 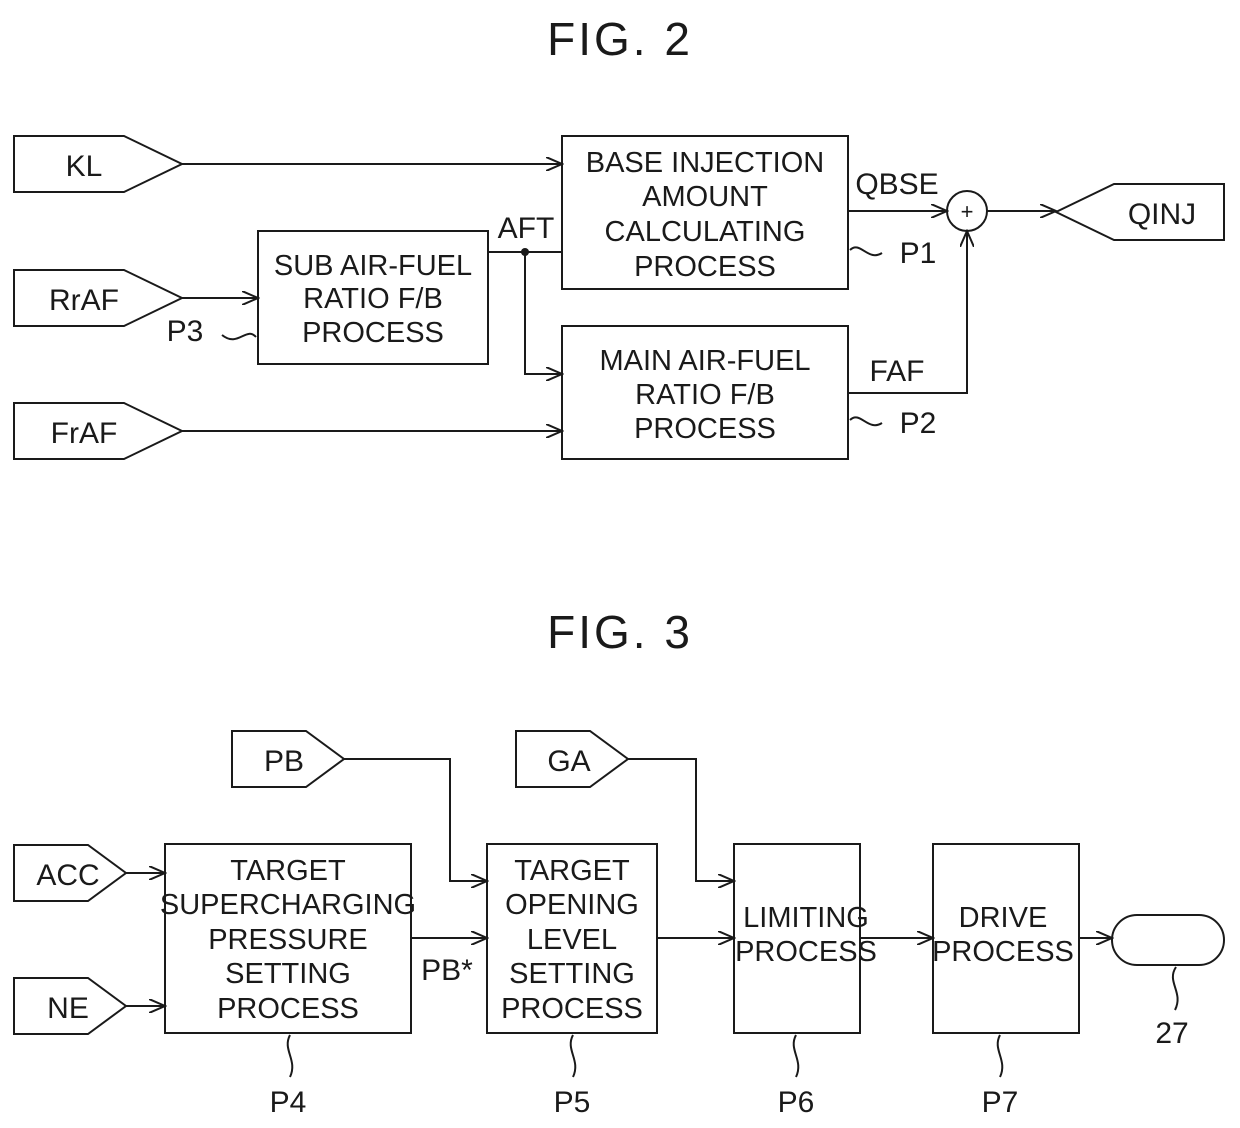 I want to click on p2-leader, so click(x=866, y=421).